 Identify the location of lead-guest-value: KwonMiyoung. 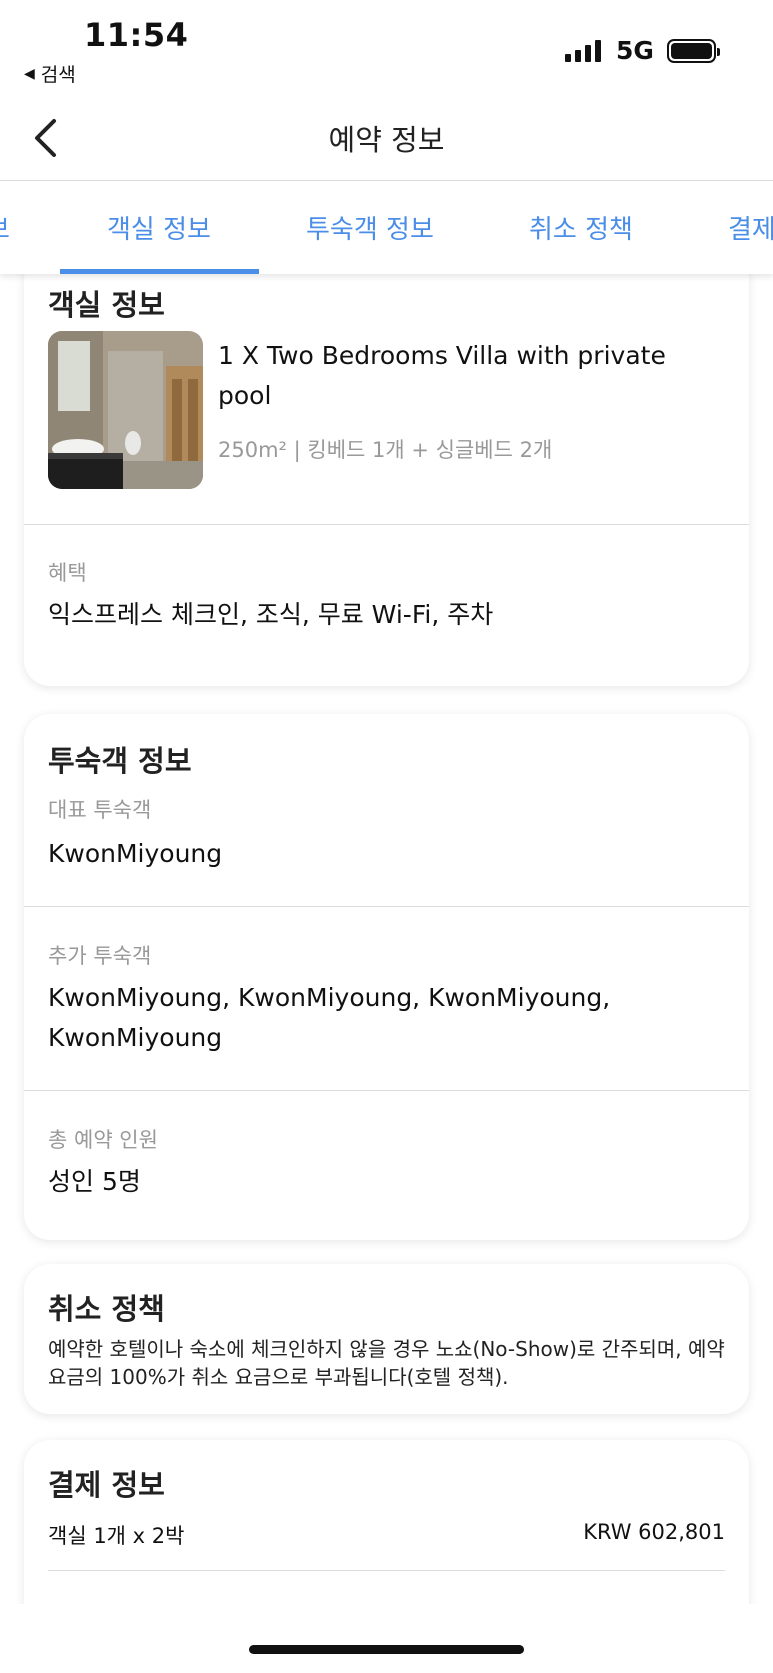
(135, 853).